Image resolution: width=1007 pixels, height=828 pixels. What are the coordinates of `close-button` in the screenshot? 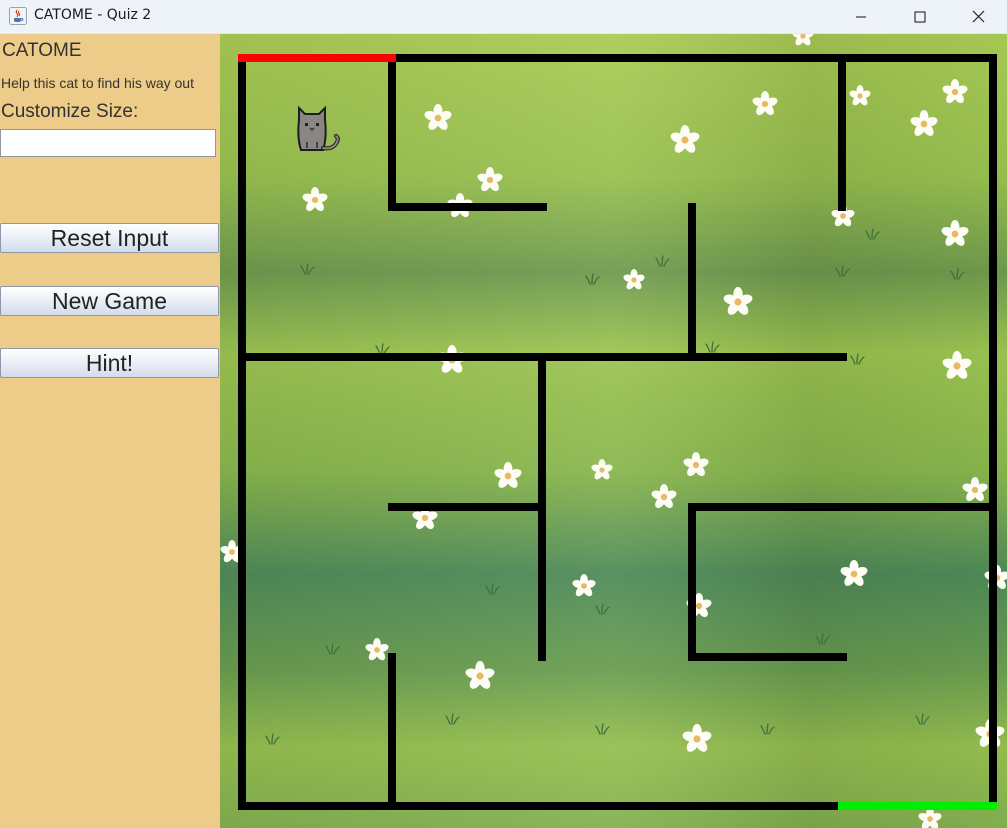 It's located at (978, 16).